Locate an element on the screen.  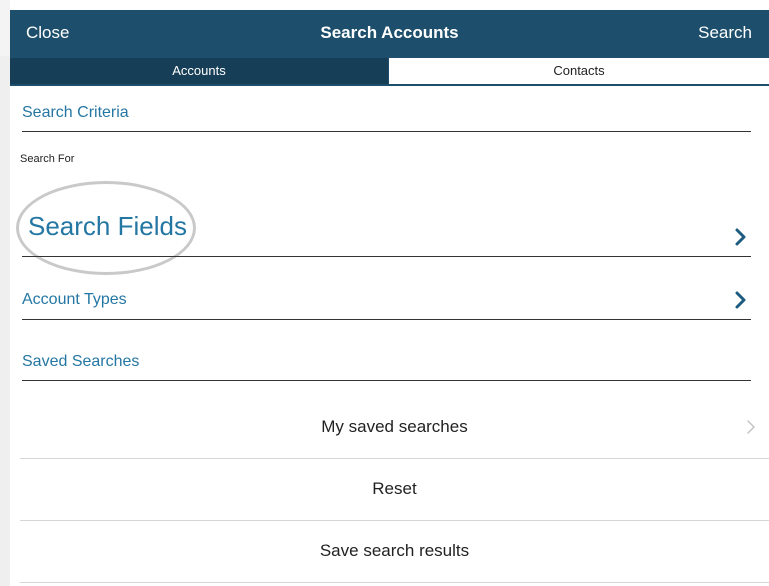
tab-contacts: Contacts is located at coordinates (579, 71).